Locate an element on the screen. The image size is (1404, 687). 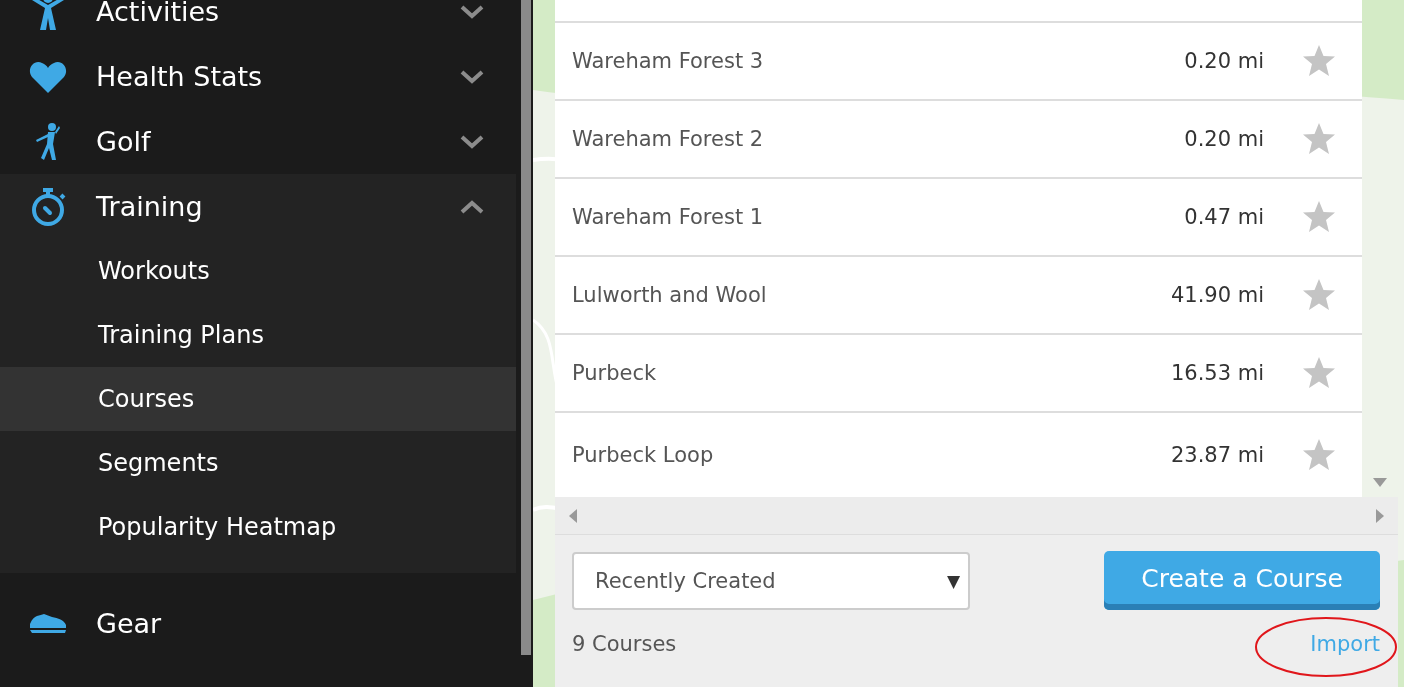
course-name: Lulworth and Wool is located at coordinates (670, 295).